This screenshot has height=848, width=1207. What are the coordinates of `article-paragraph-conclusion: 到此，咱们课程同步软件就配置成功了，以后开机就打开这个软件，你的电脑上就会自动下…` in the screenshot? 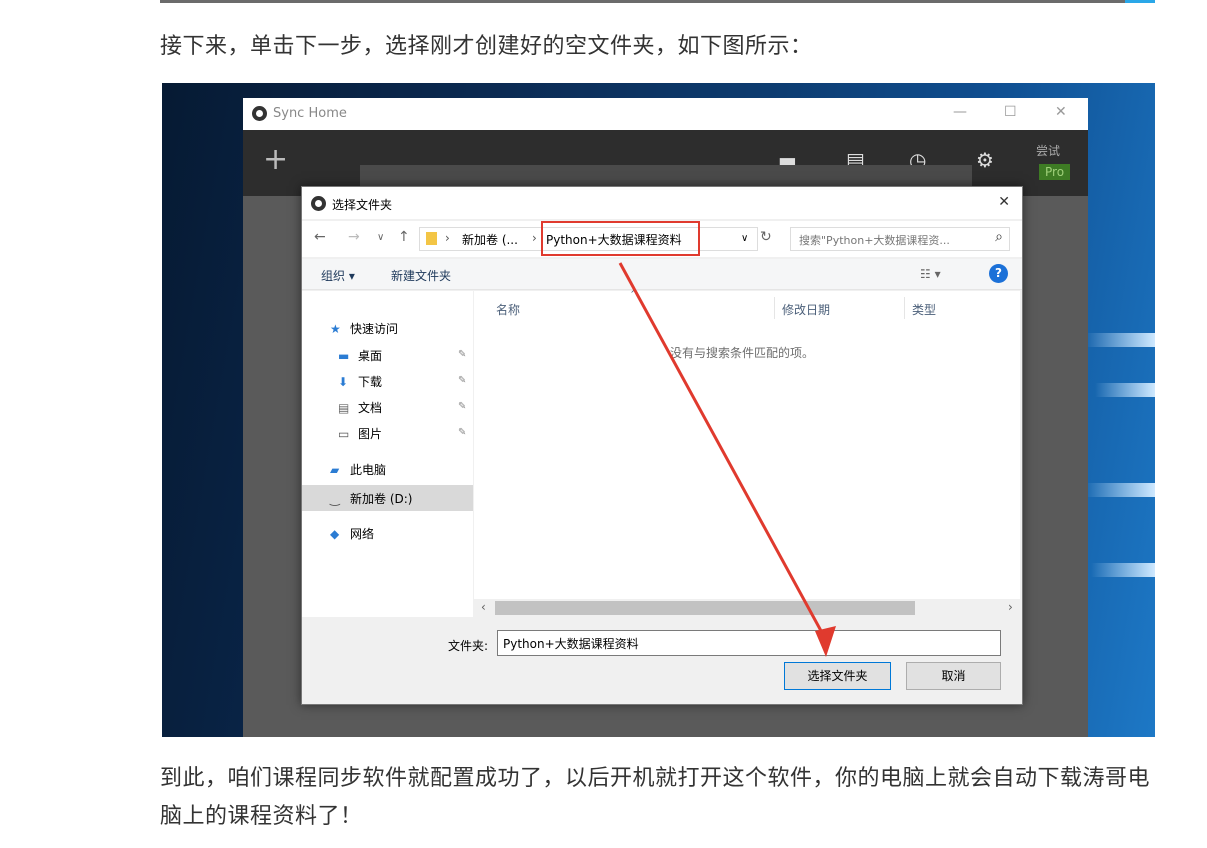 It's located at (655, 797).